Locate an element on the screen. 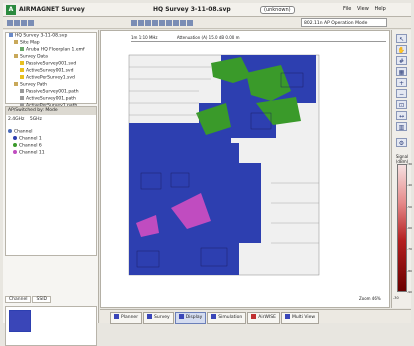  zoom-in-icon: + is located at coordinates (401, 82).